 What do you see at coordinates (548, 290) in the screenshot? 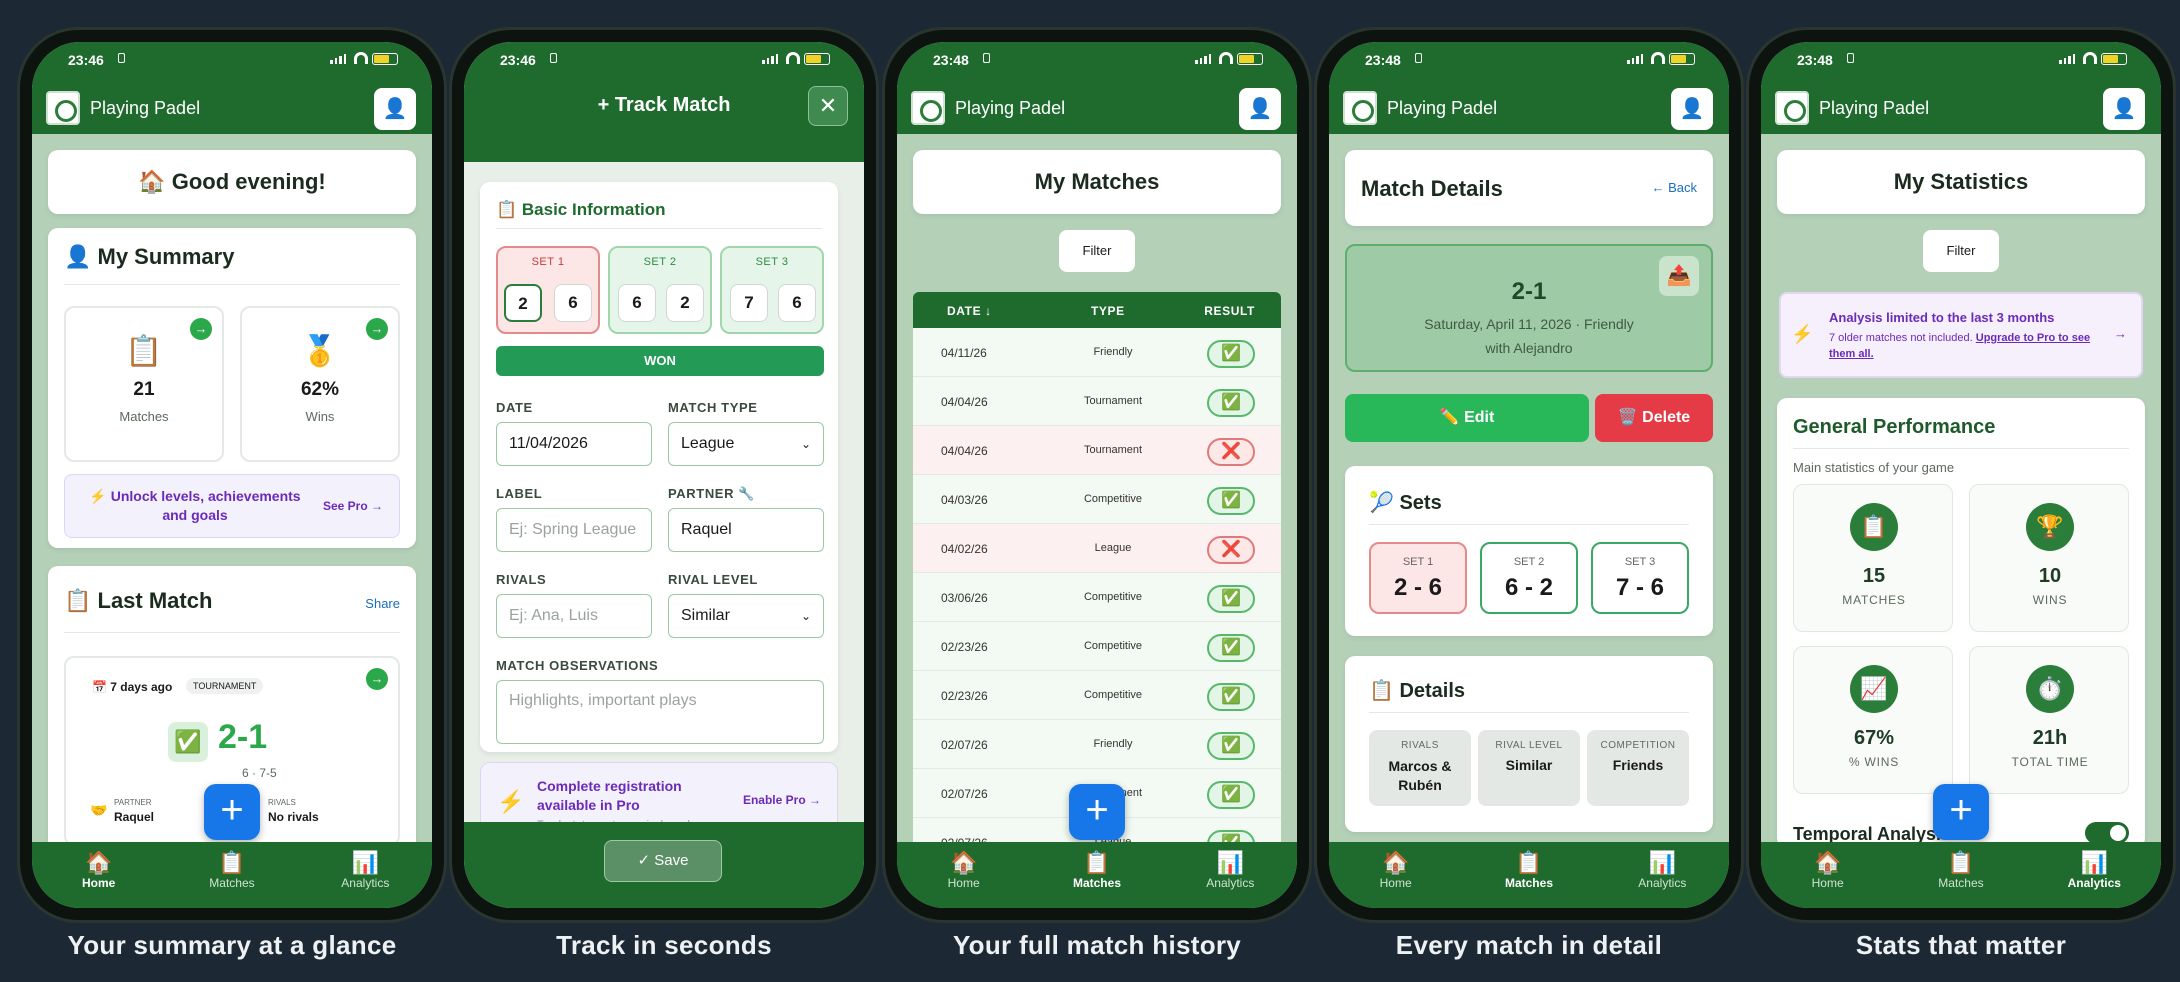
I see `set-1-input: SET 1 2 6` at bounding box center [548, 290].